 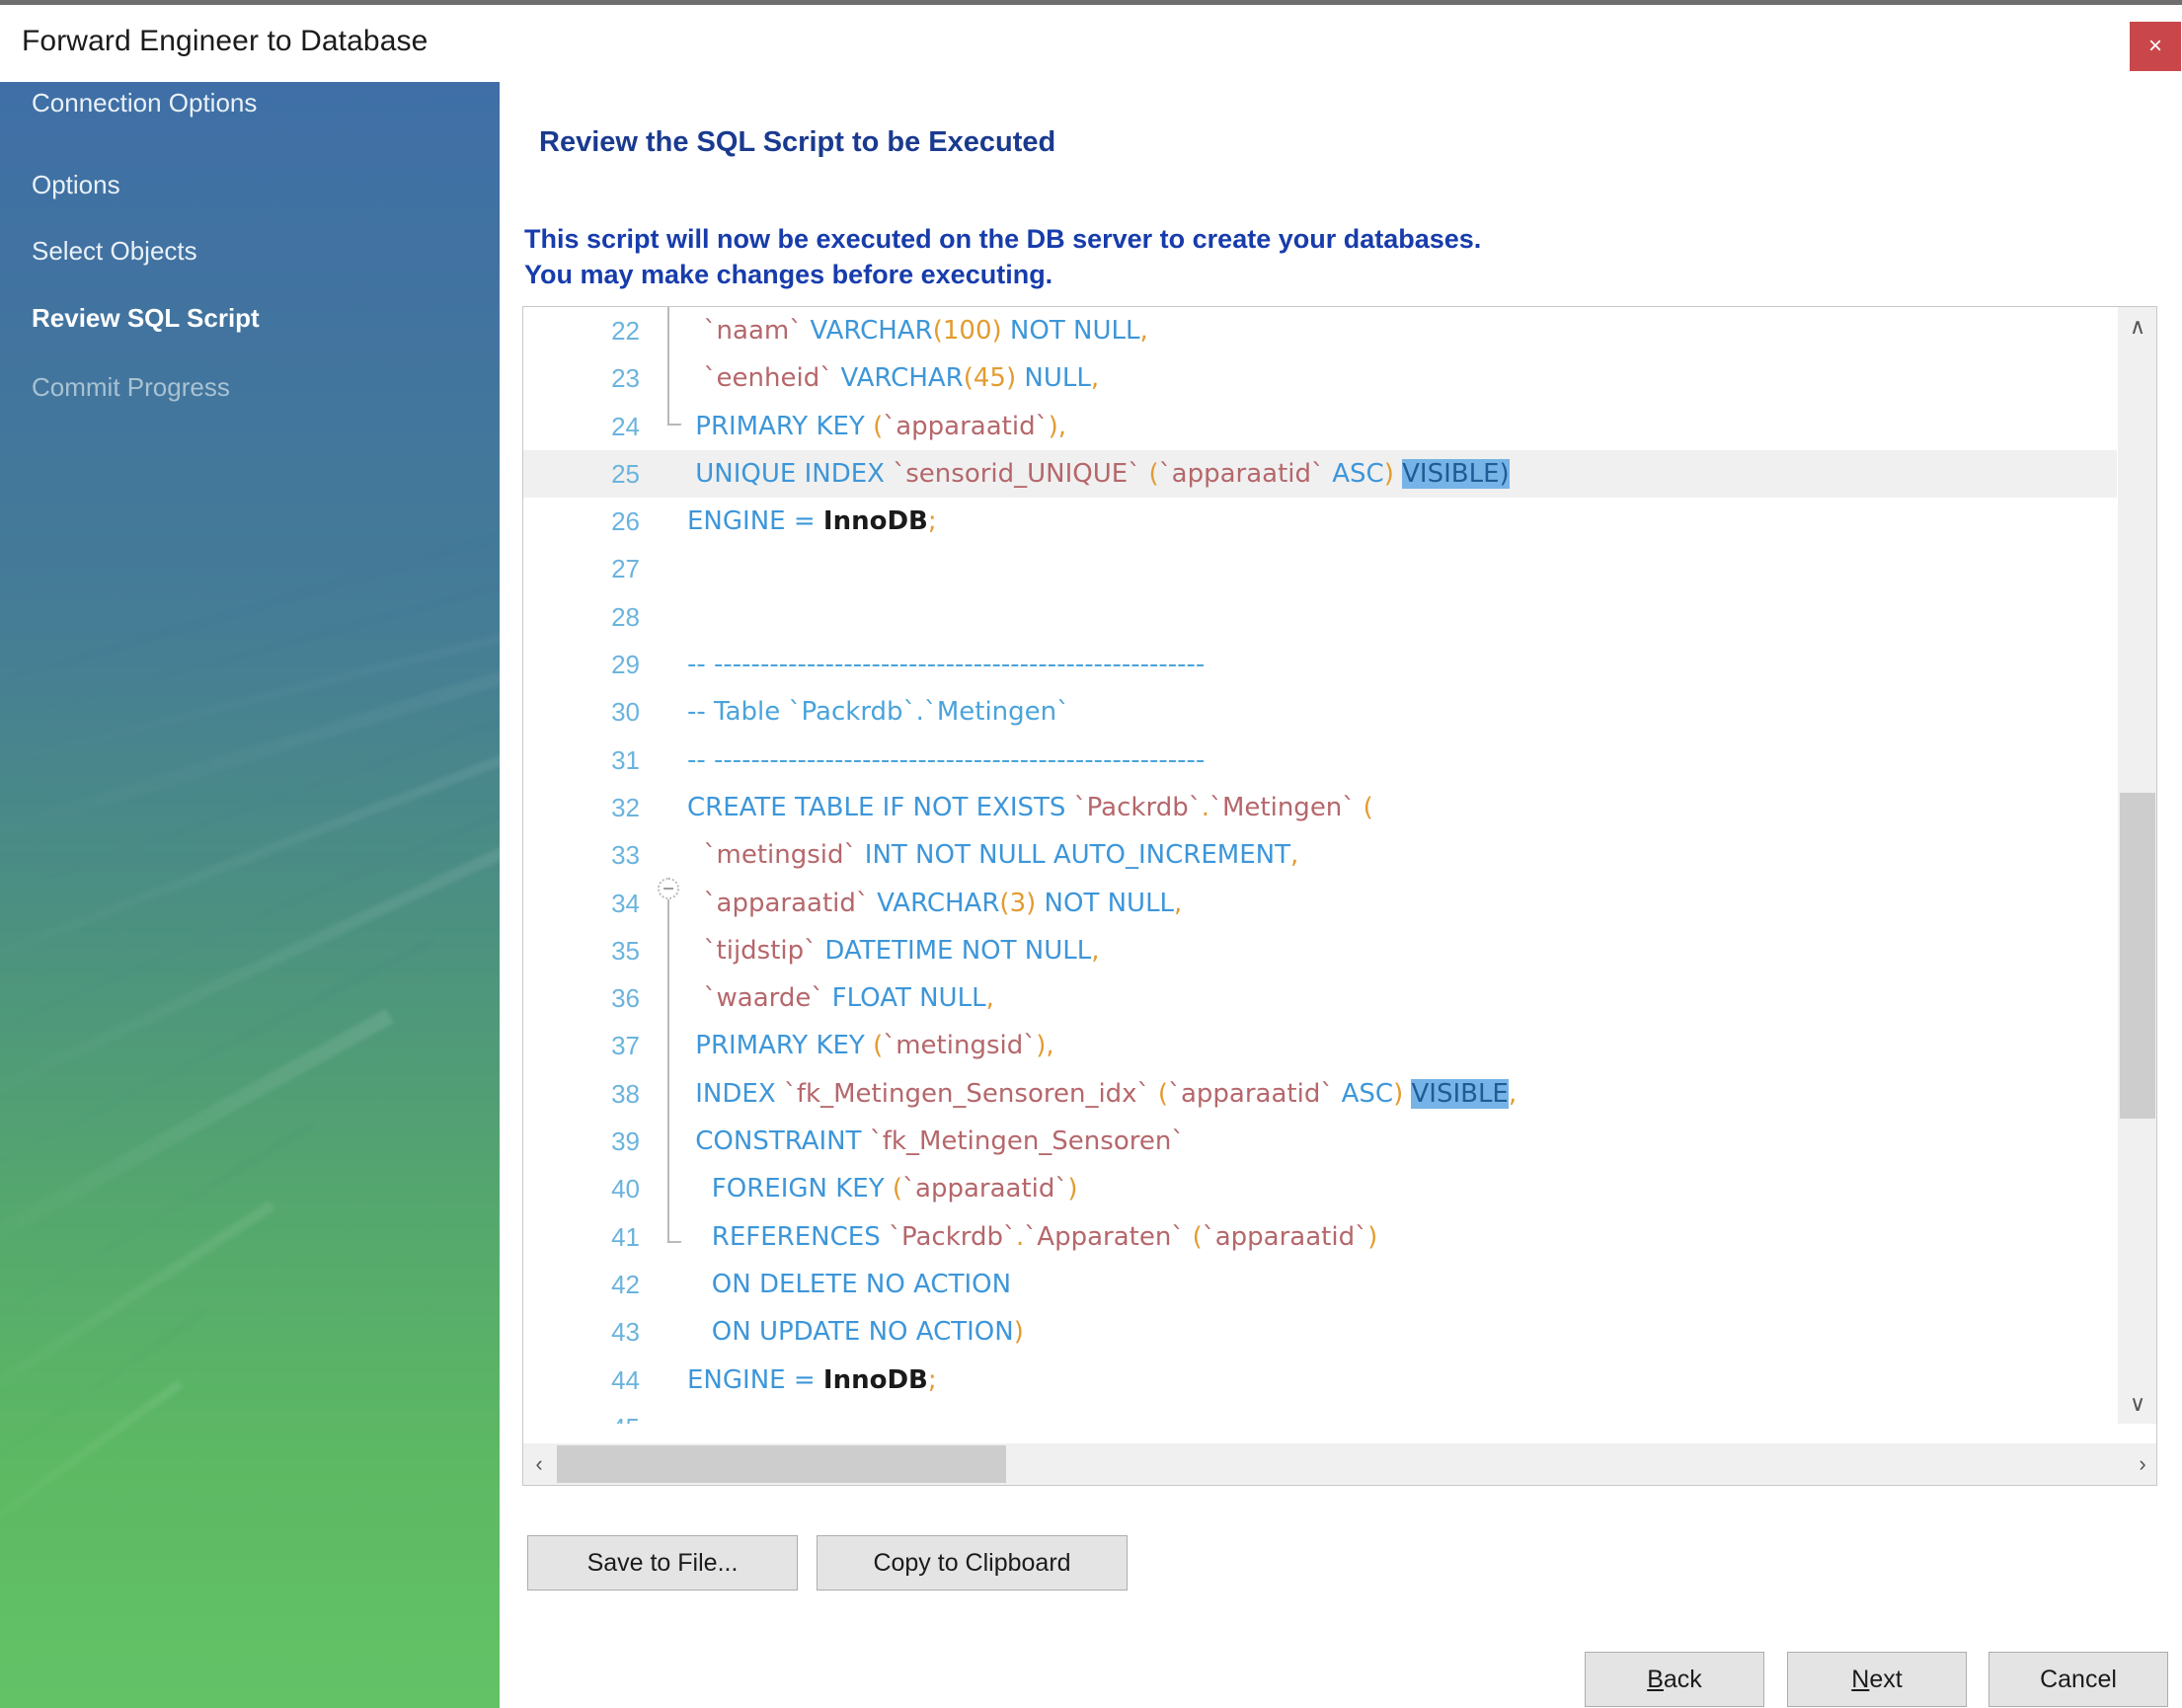 I want to click on code-text: `tijdstip` DATETIME NOT NULL,, so click(x=894, y=950).